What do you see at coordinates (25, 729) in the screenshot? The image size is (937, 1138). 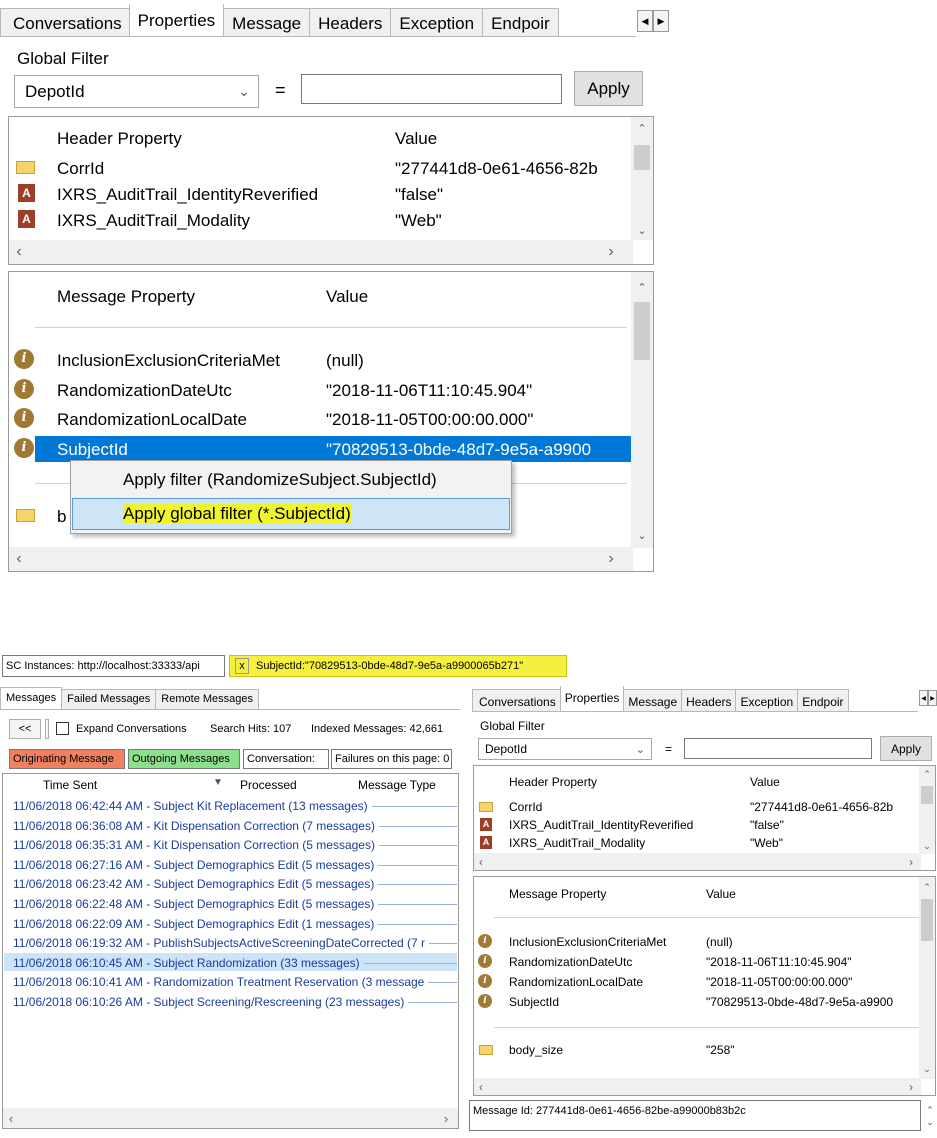 I see `collapse-button: <<` at bounding box center [25, 729].